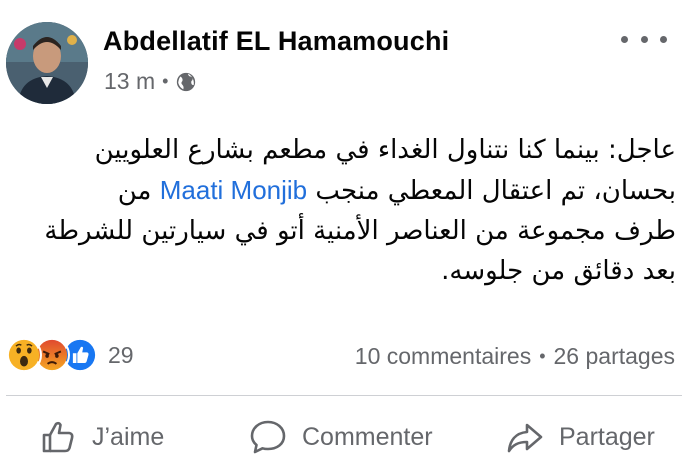 The image size is (687, 467). Describe the element at coordinates (58, 437) in the screenshot. I see `thumbs-up-icon` at that location.